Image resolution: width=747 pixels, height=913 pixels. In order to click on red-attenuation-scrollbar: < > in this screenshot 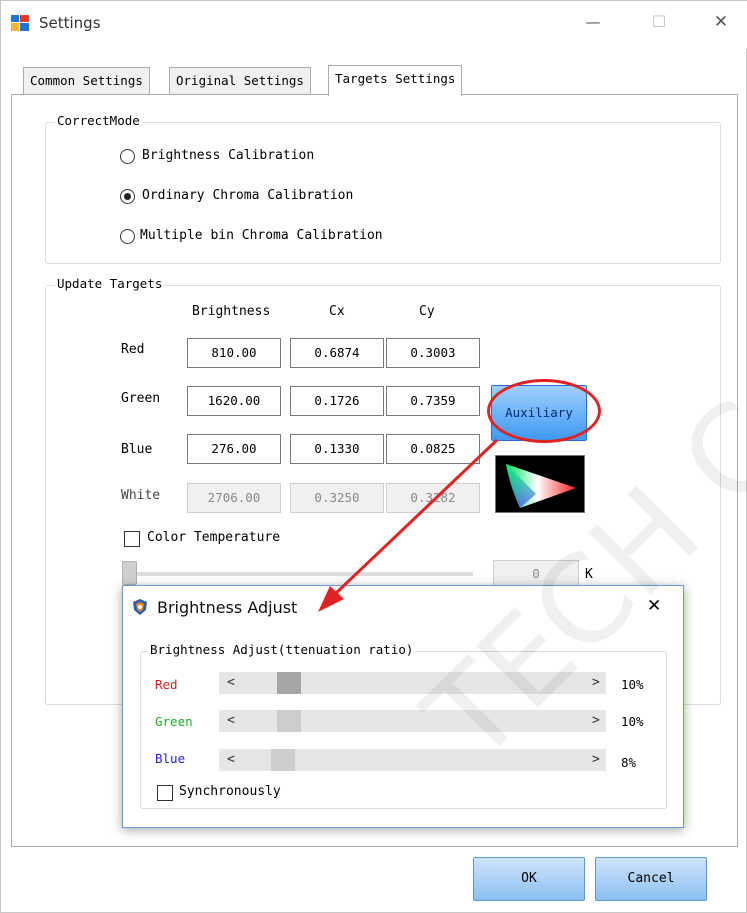, I will do `click(412, 683)`.